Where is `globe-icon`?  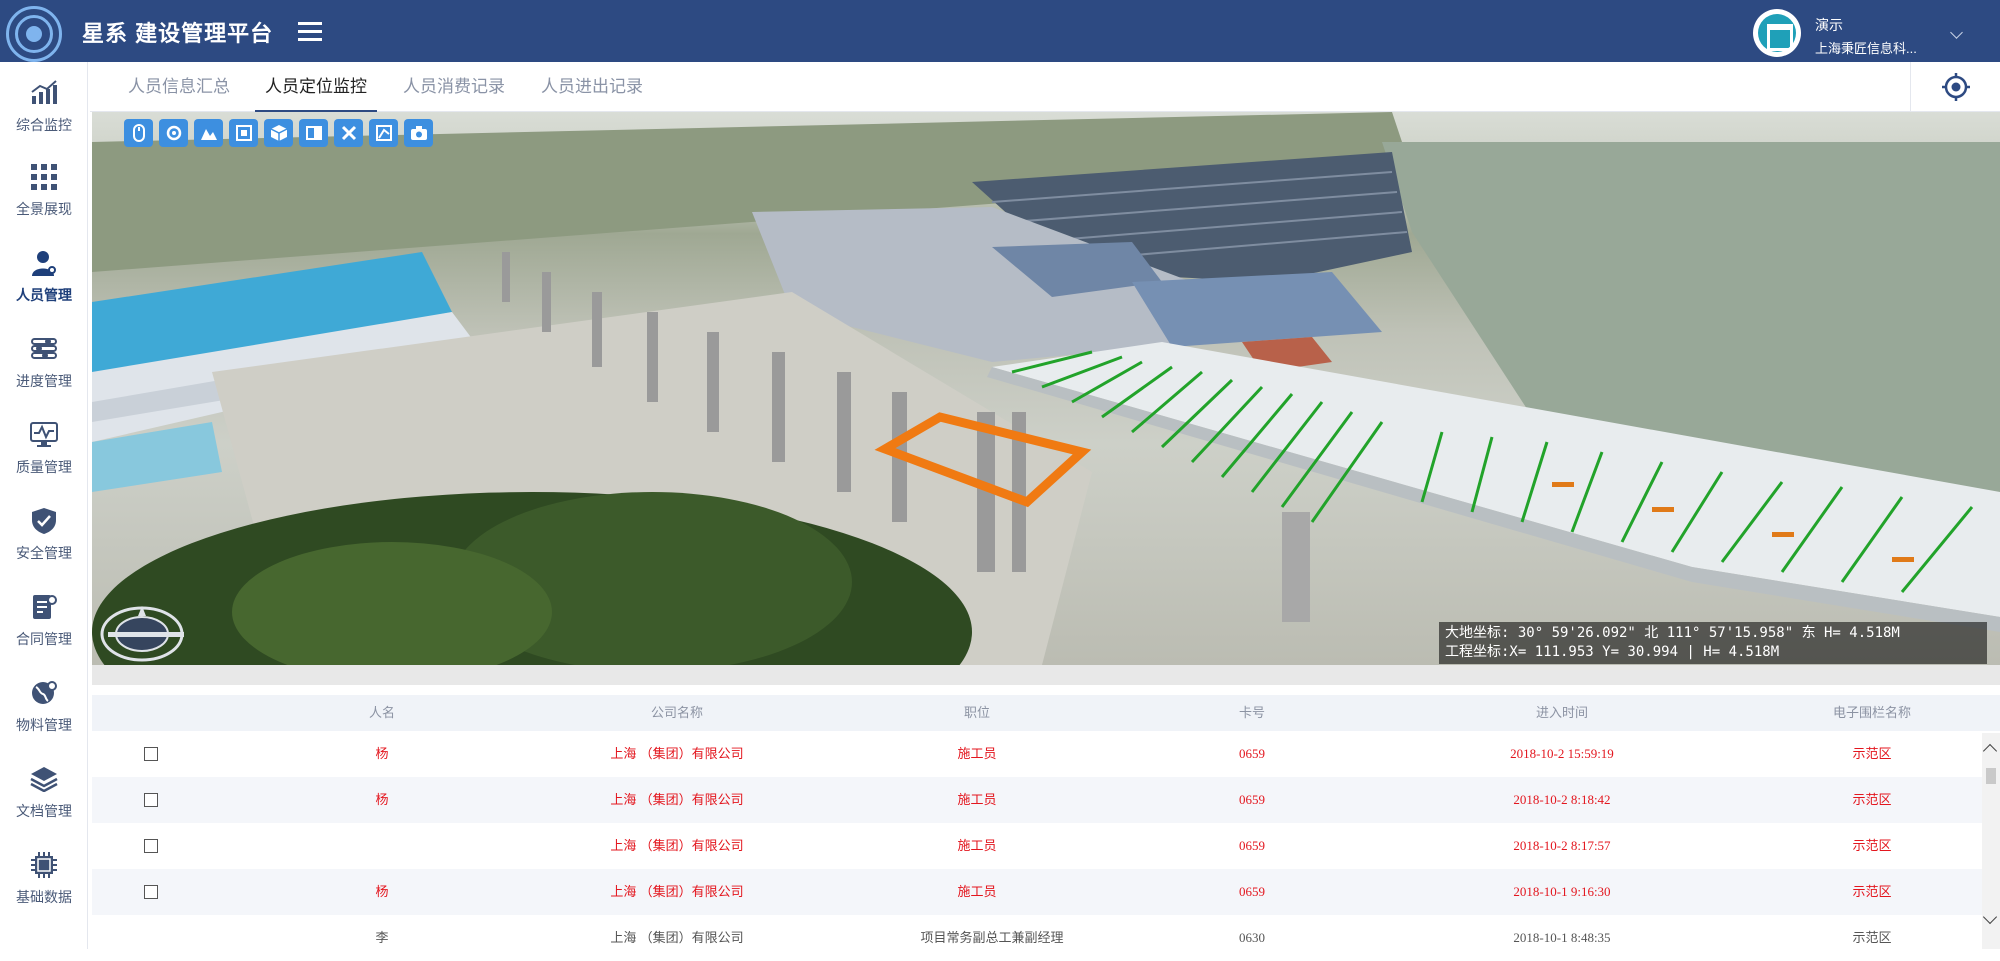 globe-icon is located at coordinates (44, 693).